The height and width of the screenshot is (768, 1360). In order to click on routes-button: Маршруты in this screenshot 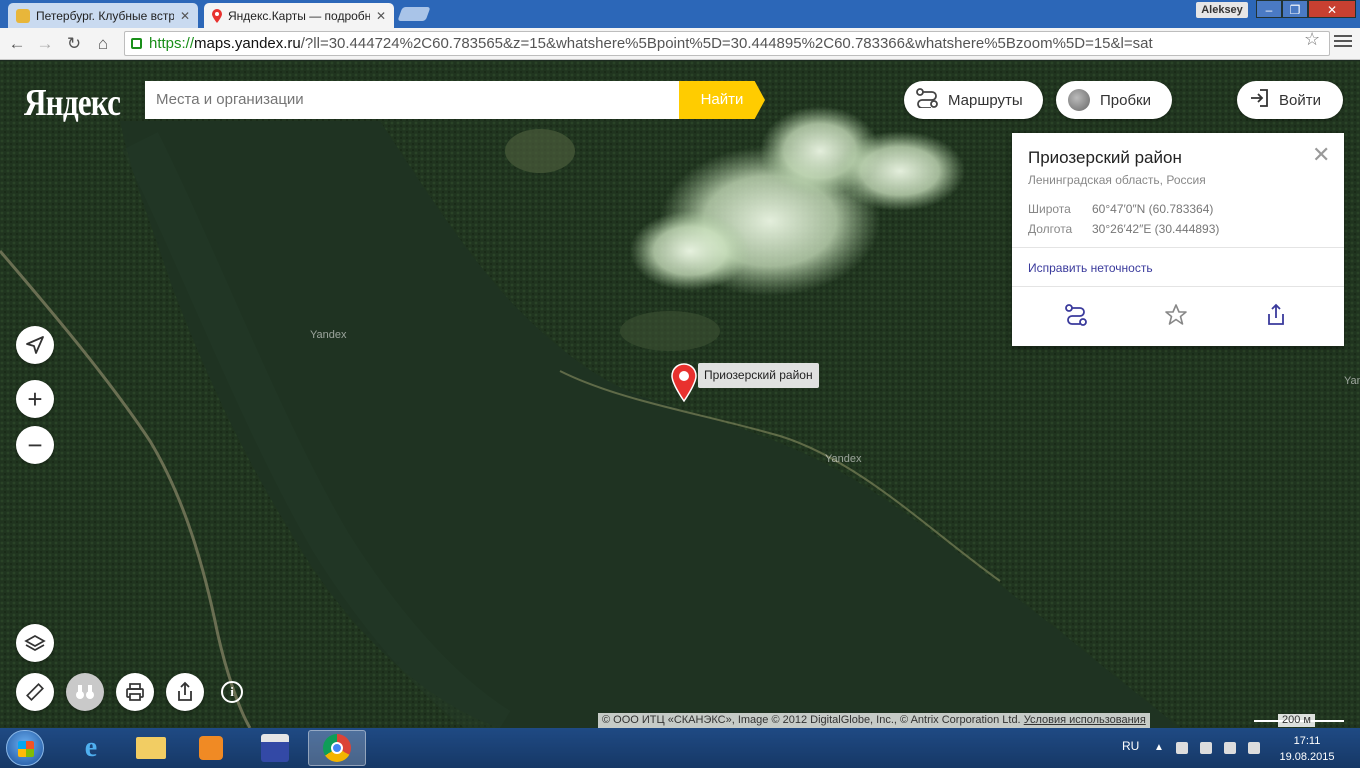, I will do `click(973, 100)`.